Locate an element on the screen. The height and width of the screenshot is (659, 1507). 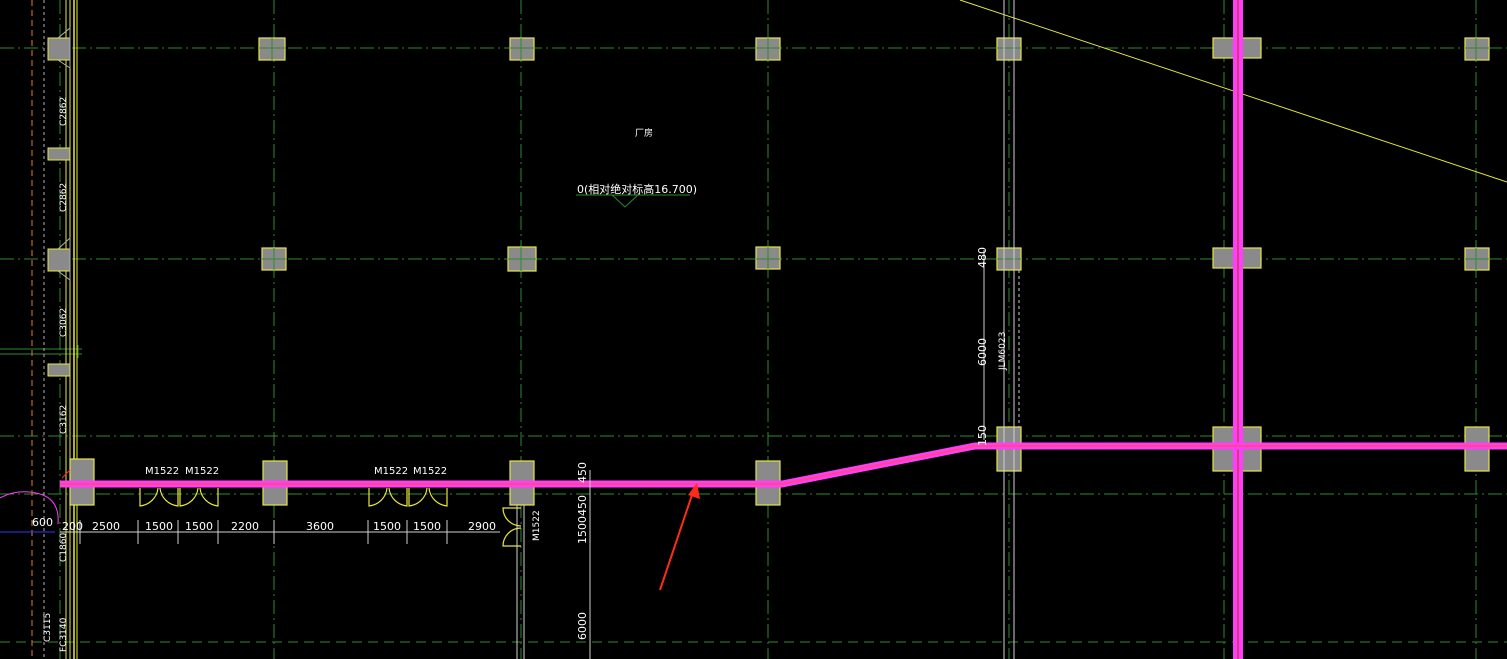
elevation-label: 0(相对绝对标高16.700) is located at coordinates (637, 189).